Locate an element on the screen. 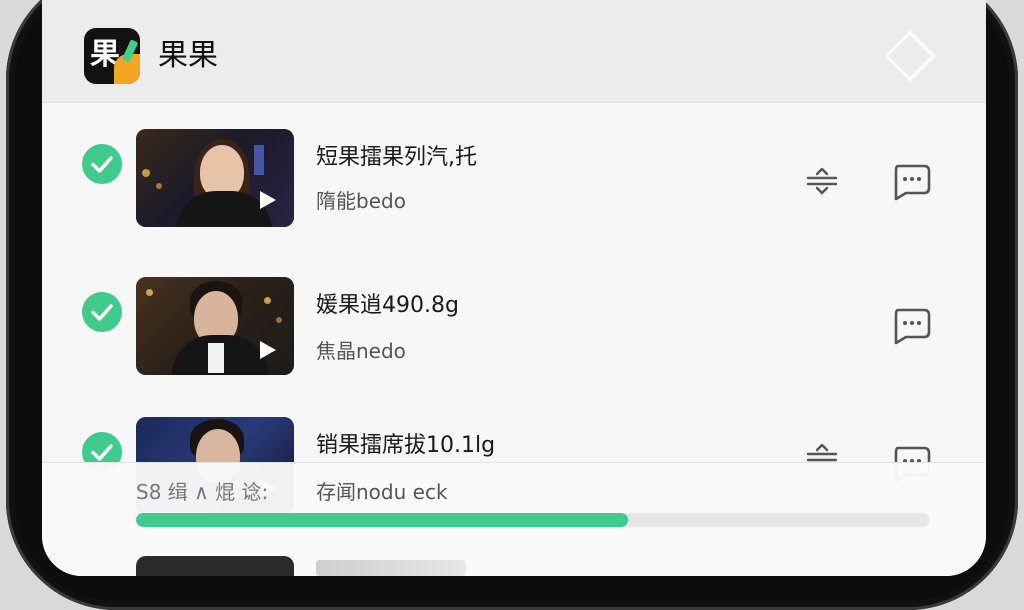 The height and width of the screenshot is (610, 1024). progress-detail: 存闻nodu eck is located at coordinates (382, 492).